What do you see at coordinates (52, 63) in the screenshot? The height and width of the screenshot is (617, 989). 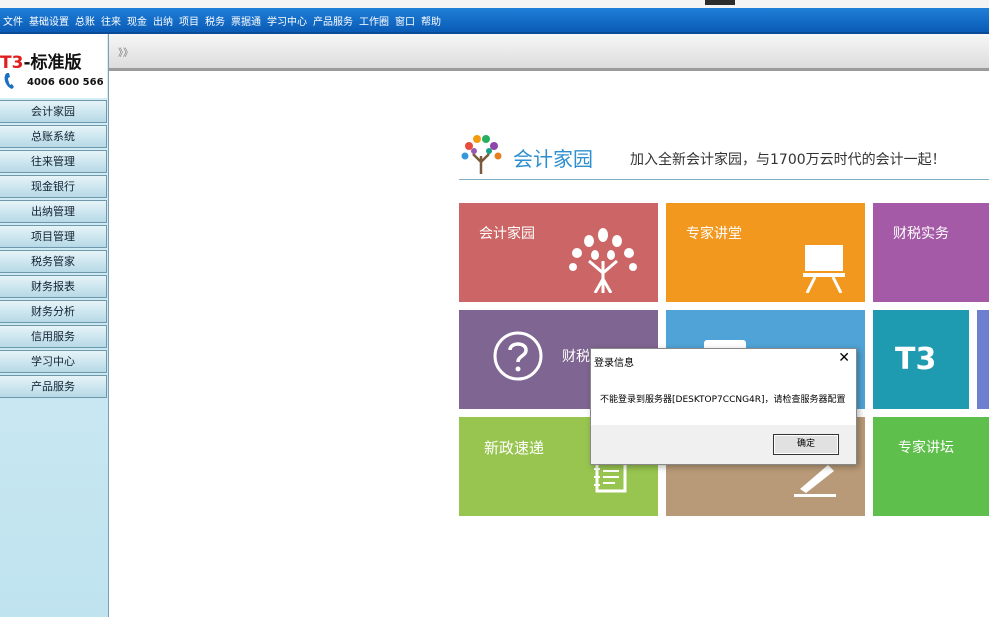 I see `brand-suffix: -标准版` at bounding box center [52, 63].